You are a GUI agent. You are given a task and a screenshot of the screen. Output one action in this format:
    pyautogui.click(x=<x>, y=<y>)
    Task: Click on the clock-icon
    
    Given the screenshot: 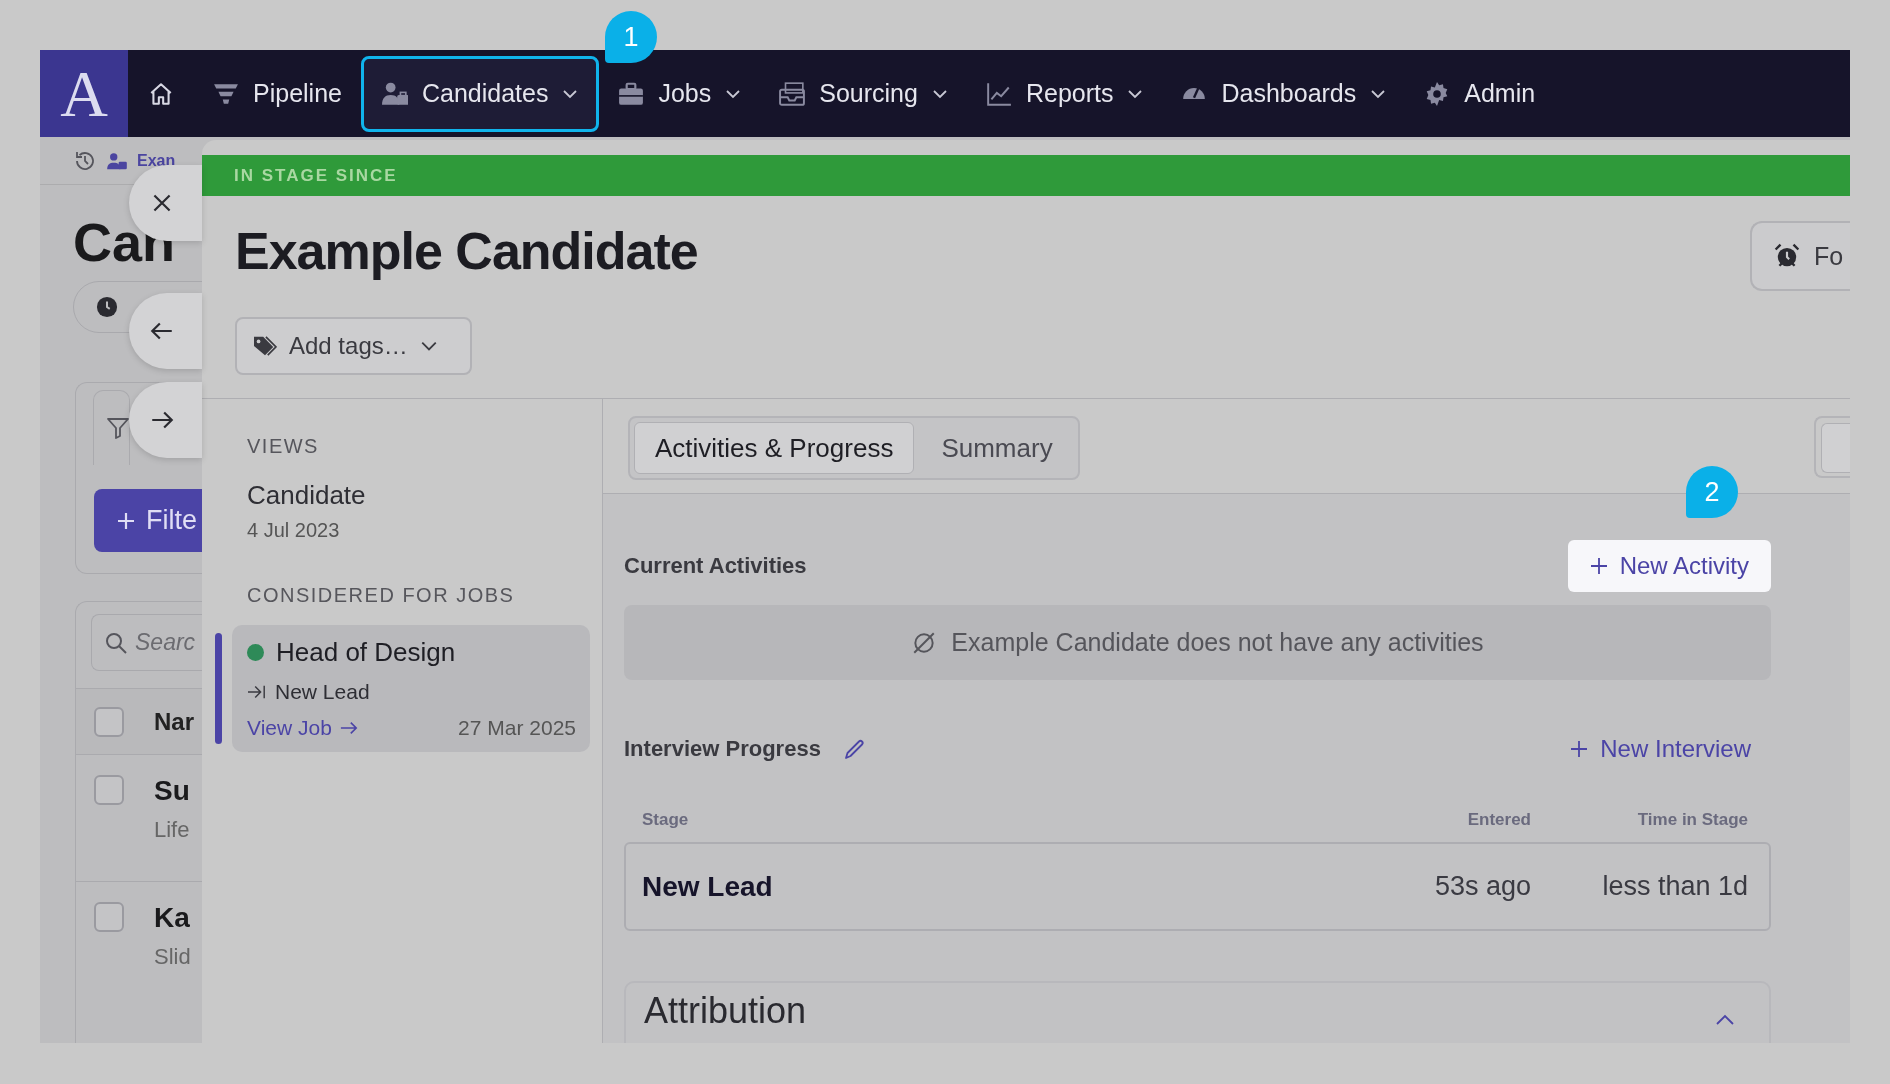 What is the action you would take?
    pyautogui.click(x=107, y=307)
    